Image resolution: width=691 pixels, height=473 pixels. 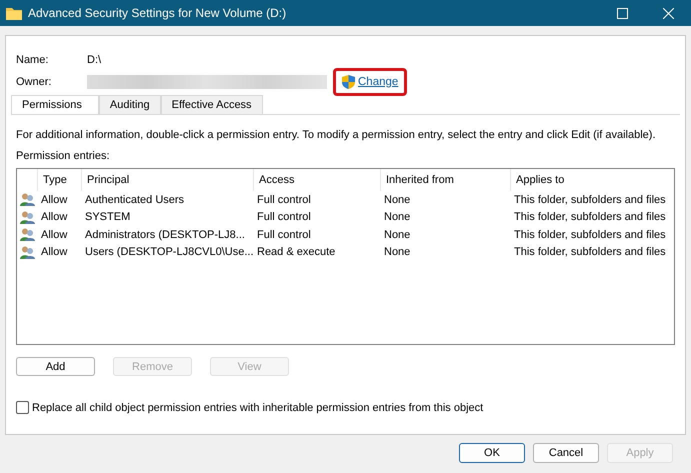 I want to click on tab: Auditing, so click(x=129, y=104).